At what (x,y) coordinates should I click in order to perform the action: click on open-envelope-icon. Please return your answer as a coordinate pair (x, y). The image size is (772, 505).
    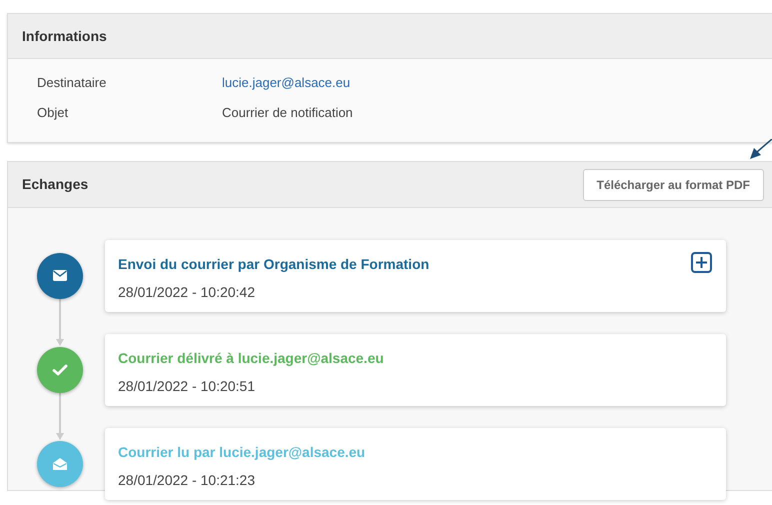
    Looking at the image, I should click on (60, 464).